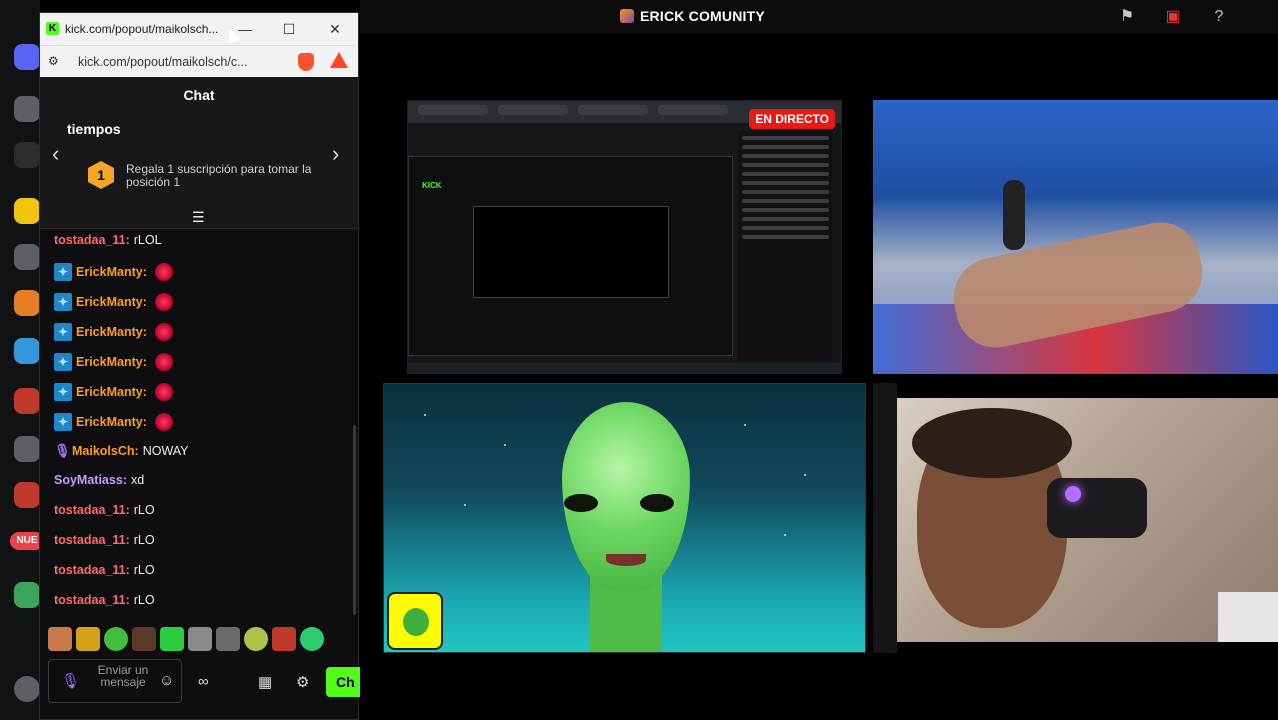  Describe the element at coordinates (55, 154) in the screenshot. I see `chevron-left-icon: ‹` at that location.